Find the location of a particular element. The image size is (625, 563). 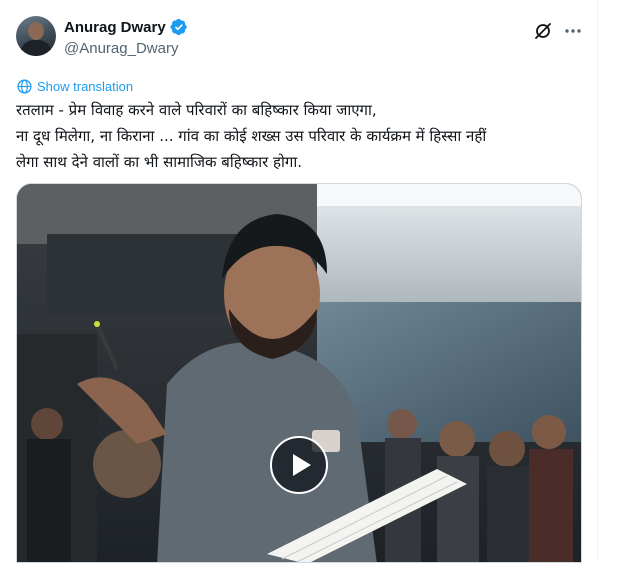

show-translation-link: Show translation is located at coordinates (74, 86).